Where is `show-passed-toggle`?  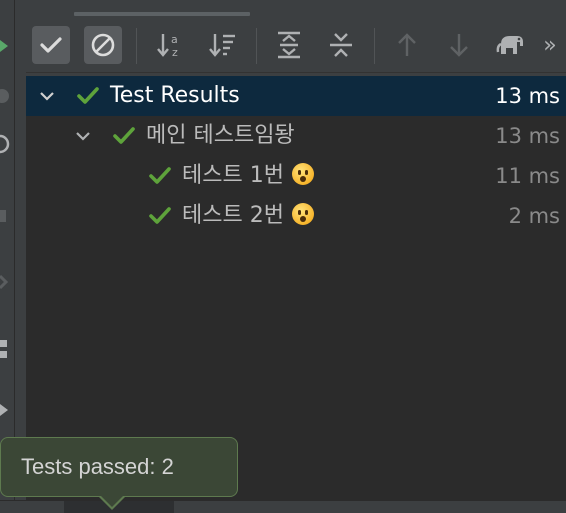 show-passed-toggle is located at coordinates (51, 45).